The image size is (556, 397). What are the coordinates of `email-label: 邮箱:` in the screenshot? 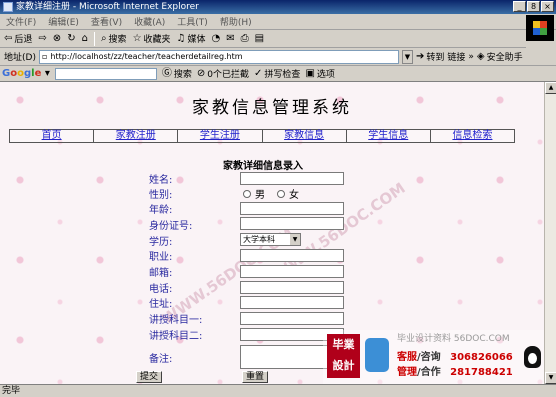 It's located at (161, 273).